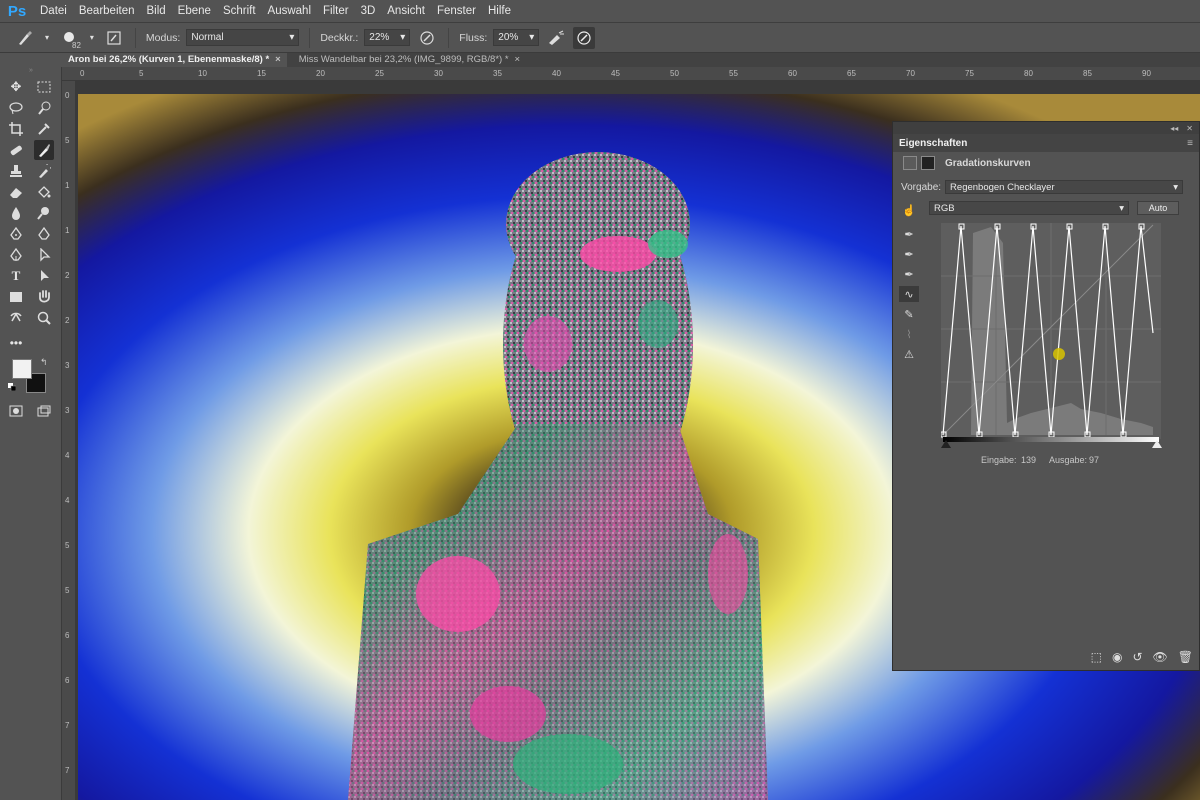 The image size is (1200, 800). Describe the element at coordinates (44, 150) in the screenshot. I see `brush-tool-icon` at that location.